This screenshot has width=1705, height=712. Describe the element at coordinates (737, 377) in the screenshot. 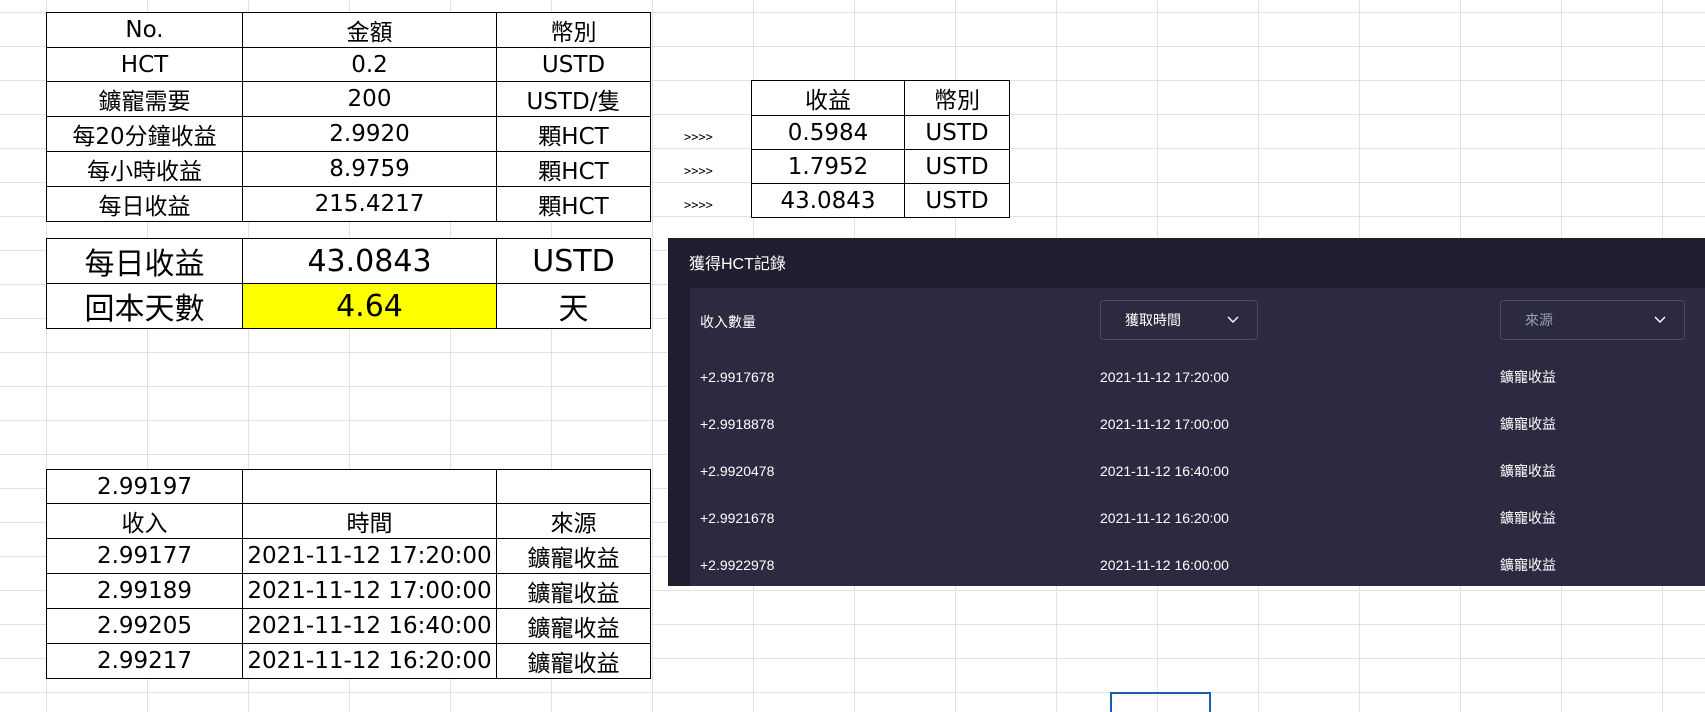

I see `record-amount: +2.9917678` at that location.